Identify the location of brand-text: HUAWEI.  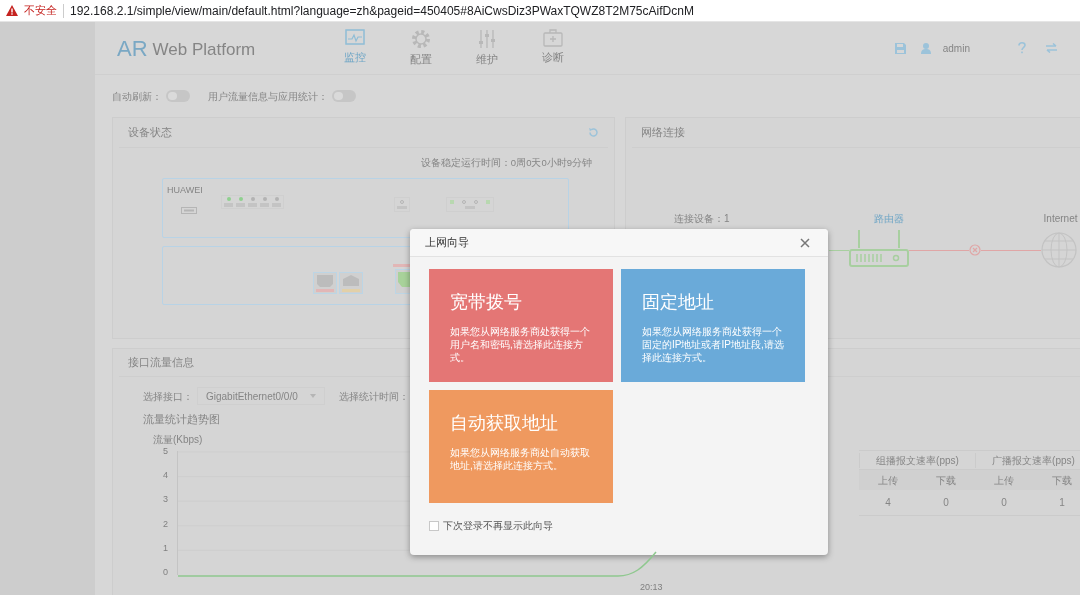
(185, 190).